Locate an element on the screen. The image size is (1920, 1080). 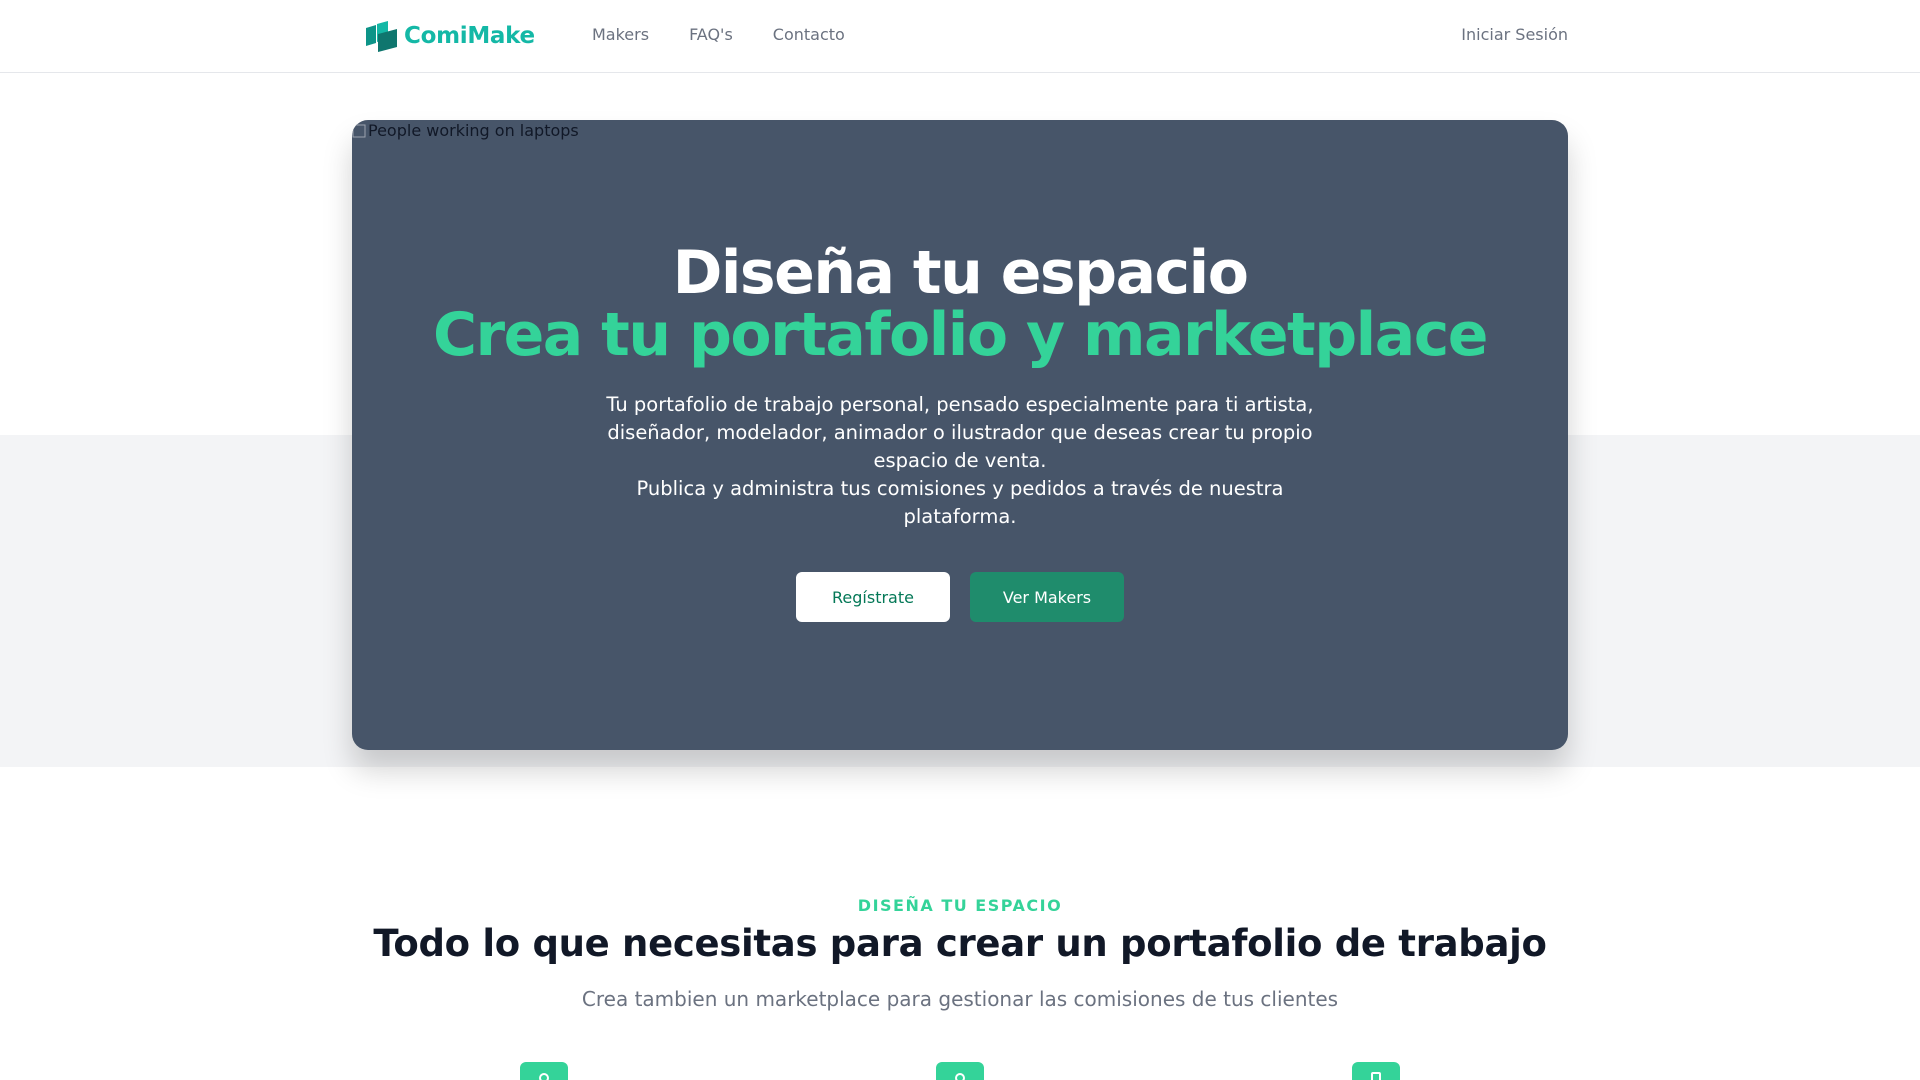
nav-faqs: FAQ's is located at coordinates (711, 34).